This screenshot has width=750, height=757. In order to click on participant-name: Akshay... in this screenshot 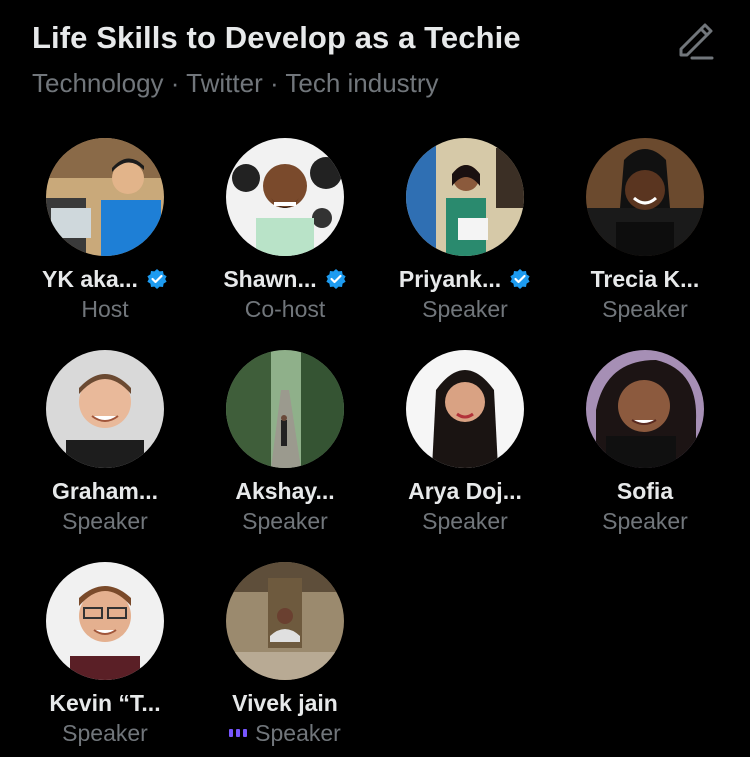, I will do `click(285, 490)`.